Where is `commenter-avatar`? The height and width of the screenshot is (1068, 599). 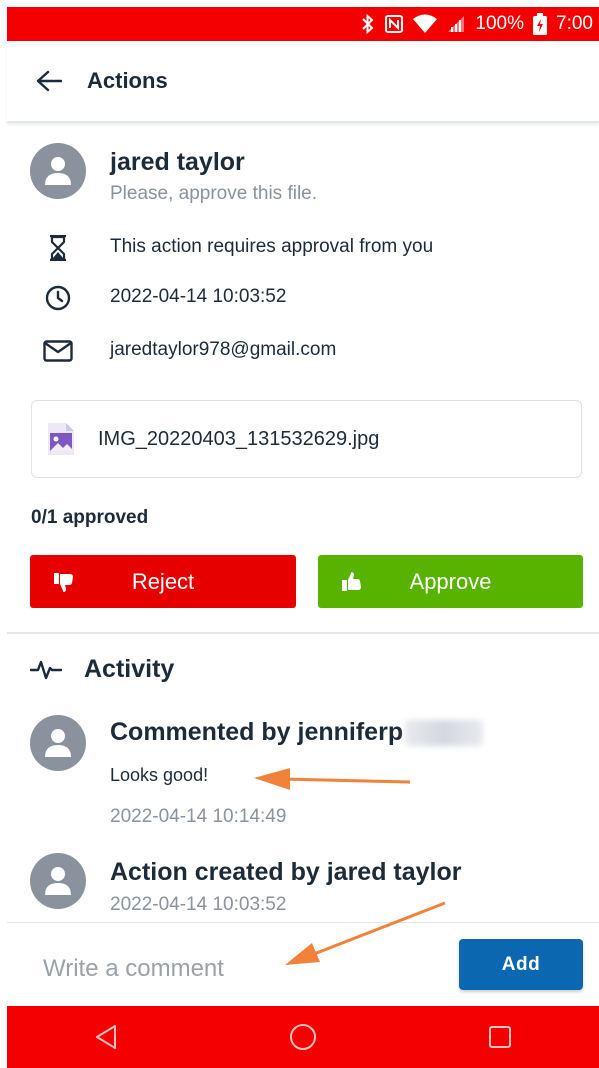 commenter-avatar is located at coordinates (58, 743).